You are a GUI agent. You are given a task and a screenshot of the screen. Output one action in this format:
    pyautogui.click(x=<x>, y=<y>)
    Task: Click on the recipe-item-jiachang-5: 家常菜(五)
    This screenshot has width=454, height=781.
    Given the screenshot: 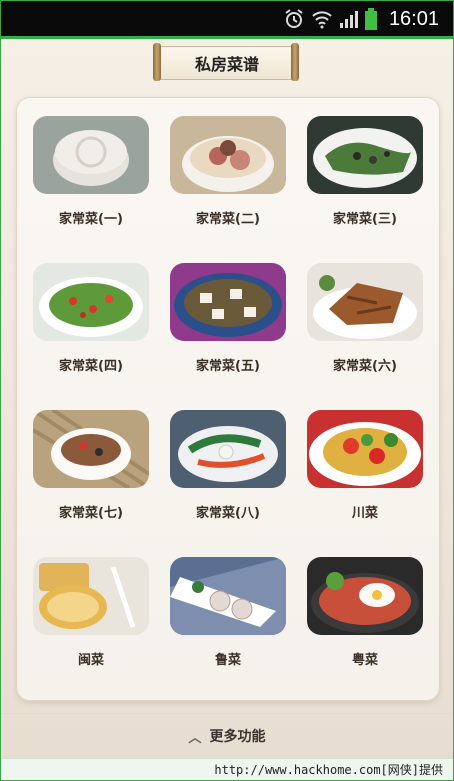 What is the action you would take?
    pyautogui.click(x=238, y=323)
    